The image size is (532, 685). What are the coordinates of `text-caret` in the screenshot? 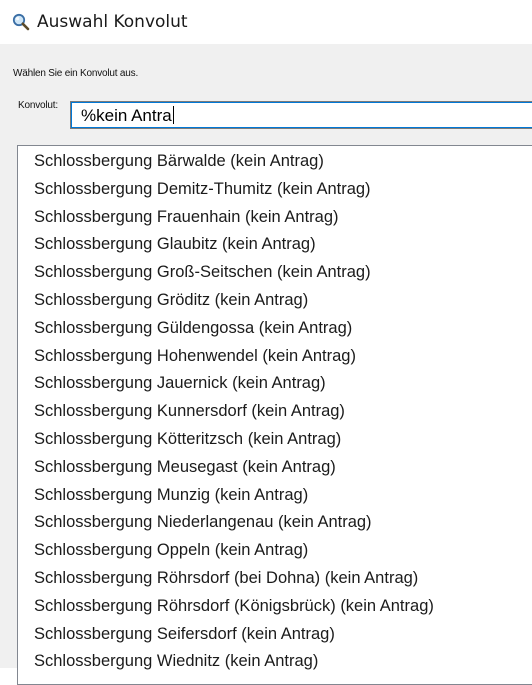 It's located at (173, 115).